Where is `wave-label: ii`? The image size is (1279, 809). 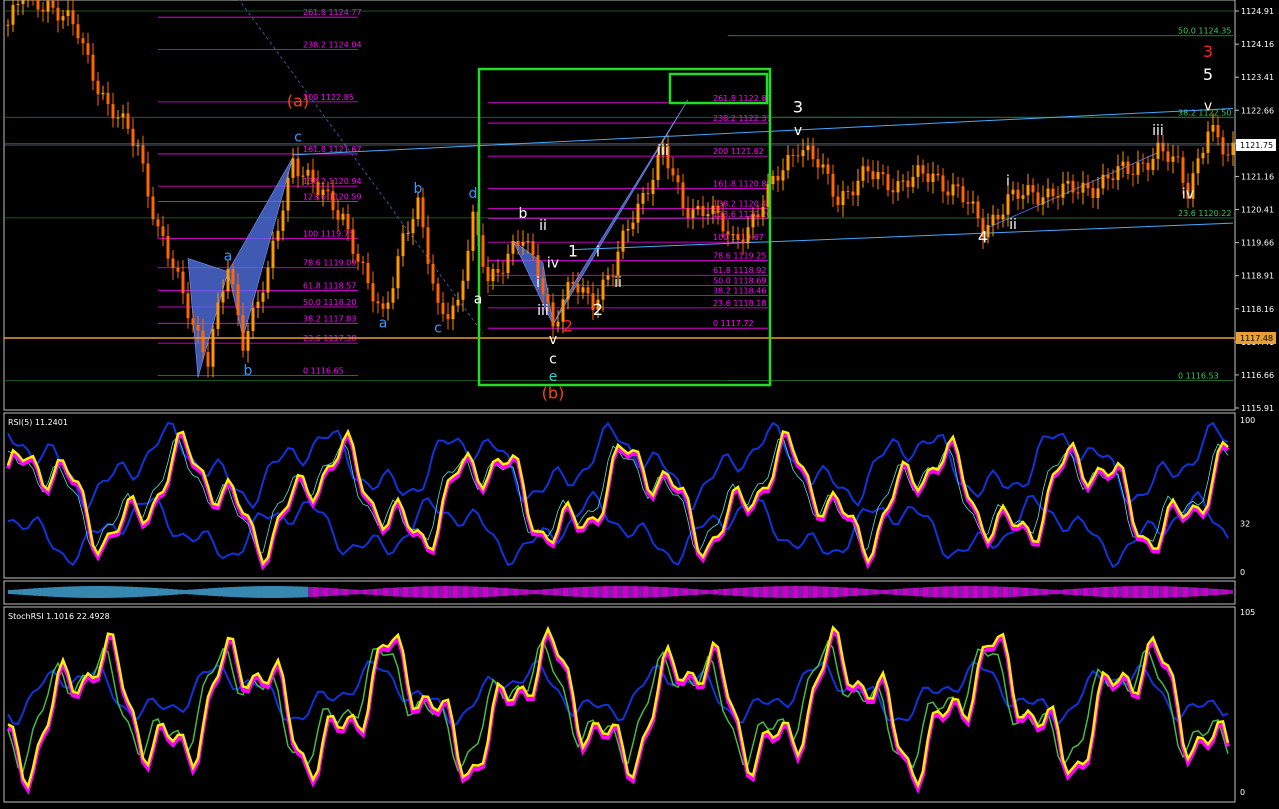
wave-label: ii is located at coordinates (618, 283).